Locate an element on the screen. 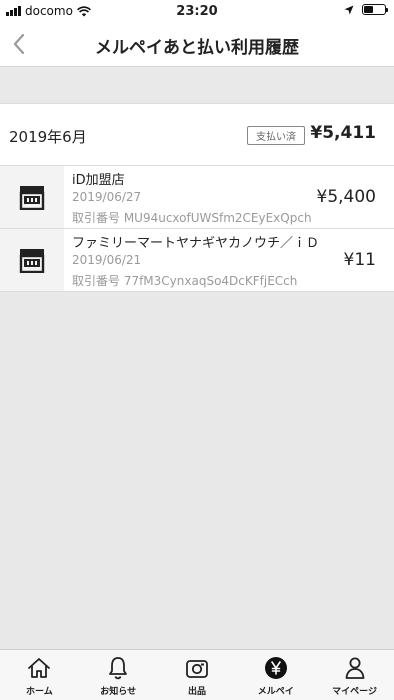  person-icon is located at coordinates (355, 668).